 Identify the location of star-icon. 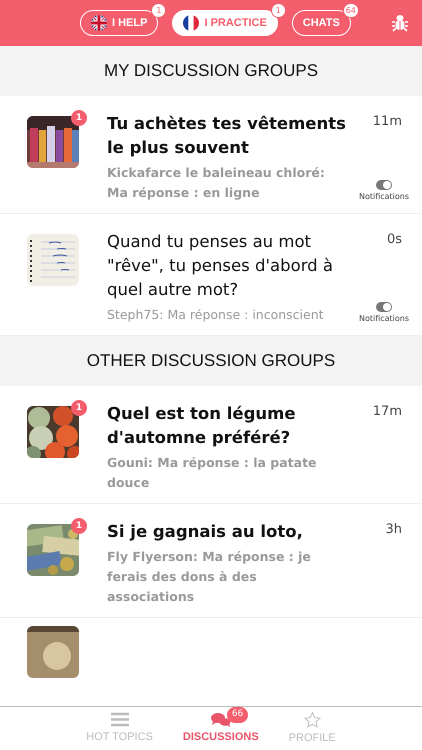
(312, 720).